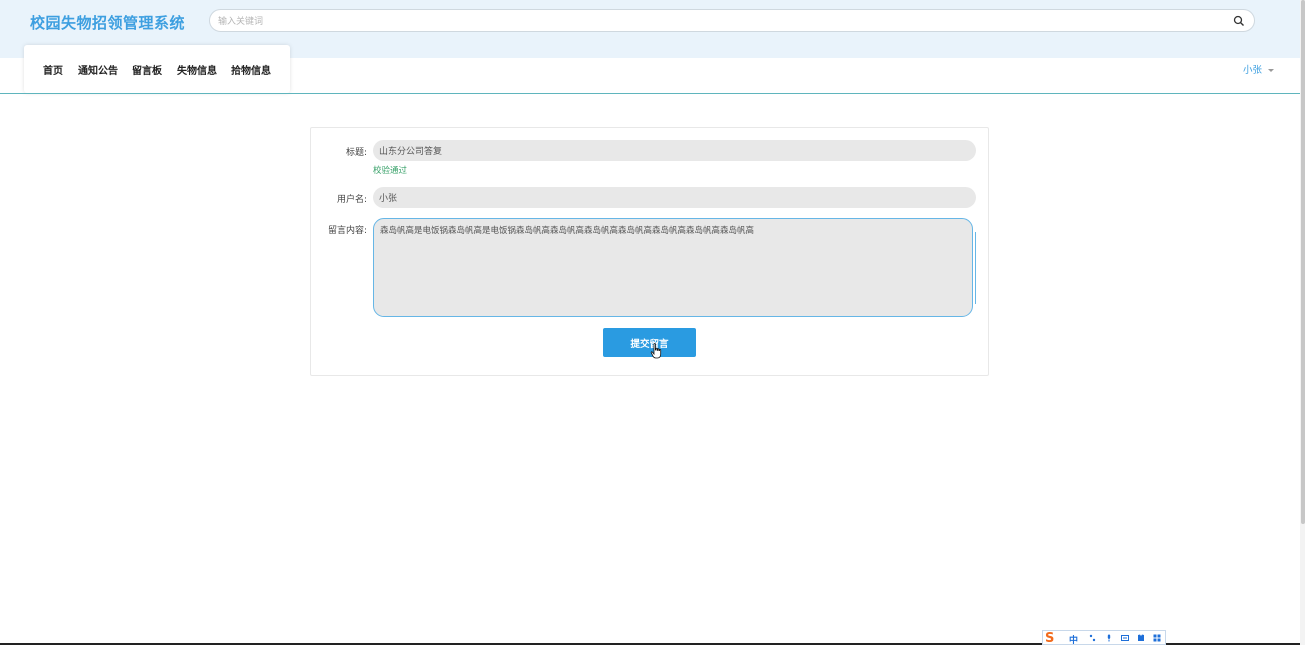 This screenshot has height=646, width=1305. Describe the element at coordinates (351, 200) in the screenshot. I see `username-field-label: 用户名:` at that location.